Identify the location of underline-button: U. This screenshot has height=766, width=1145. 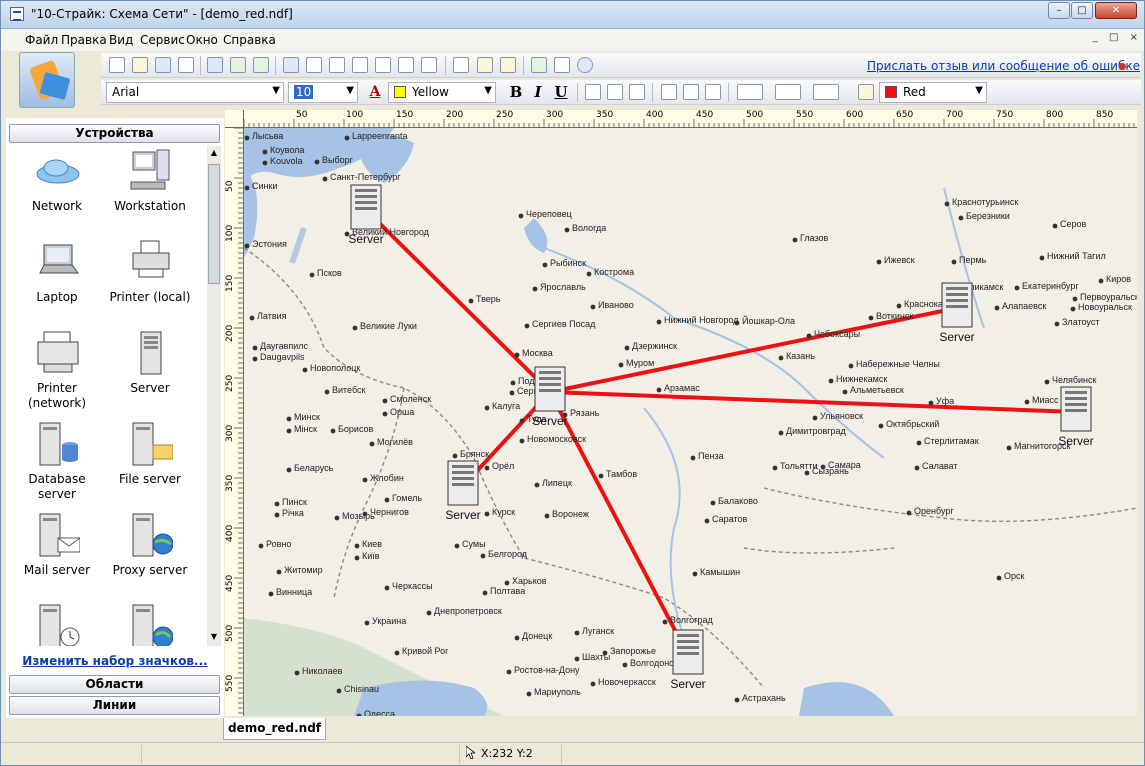
(561, 92).